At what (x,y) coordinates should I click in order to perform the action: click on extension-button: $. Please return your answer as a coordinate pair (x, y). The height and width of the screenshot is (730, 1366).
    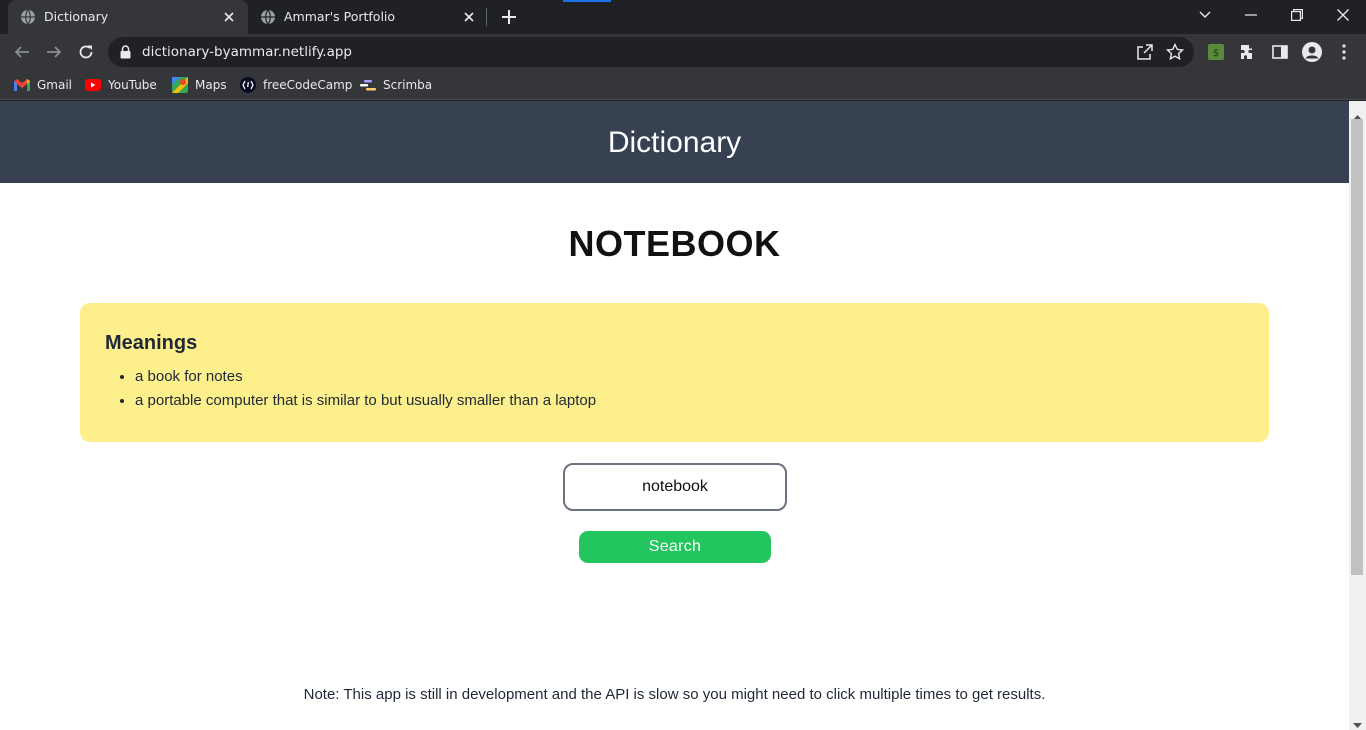
    Looking at the image, I should click on (1216, 52).